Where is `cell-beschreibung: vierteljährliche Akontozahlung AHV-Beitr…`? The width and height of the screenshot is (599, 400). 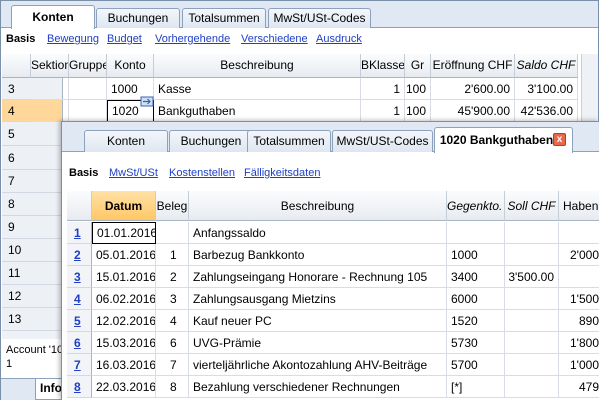
cell-beschreibung: vierteljährliche Akontozahlung AHV-Beitr… is located at coordinates (318, 365).